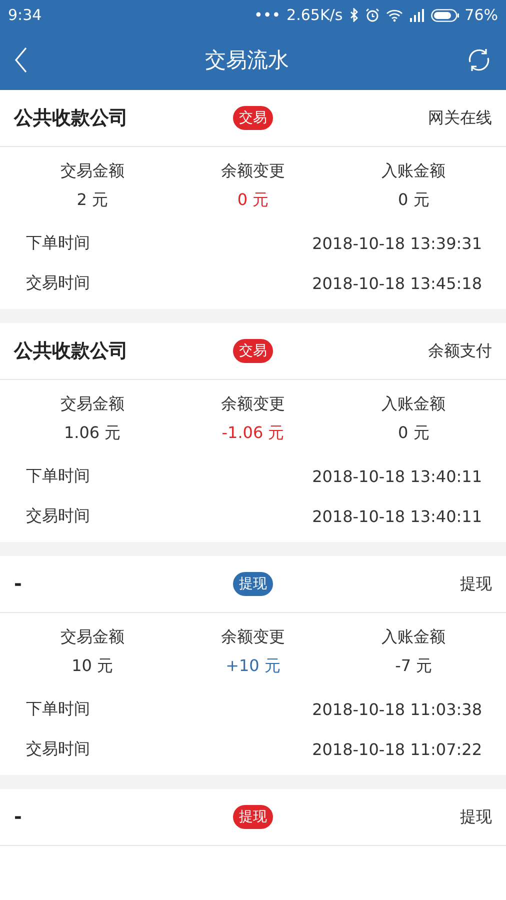 This screenshot has height=900, width=506. I want to click on stat-value: -7 元, so click(414, 666).